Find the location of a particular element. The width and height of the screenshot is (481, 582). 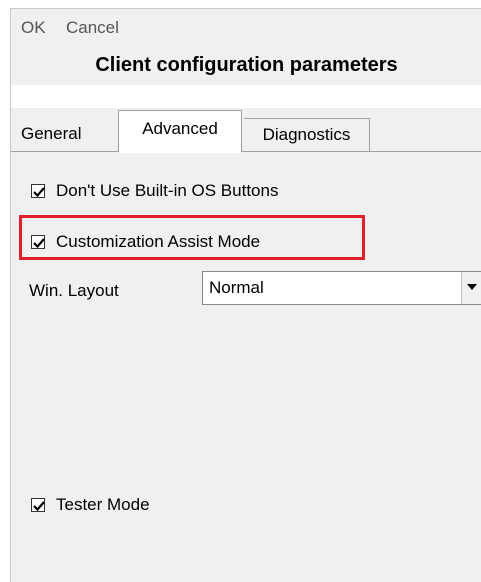

chevron-down-icon is located at coordinates (472, 287).